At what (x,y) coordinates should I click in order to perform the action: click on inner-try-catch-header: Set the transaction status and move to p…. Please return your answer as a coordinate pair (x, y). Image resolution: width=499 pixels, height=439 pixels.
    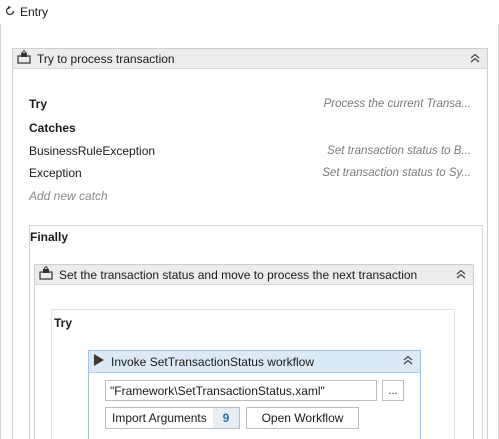
    Looking at the image, I should click on (254, 275).